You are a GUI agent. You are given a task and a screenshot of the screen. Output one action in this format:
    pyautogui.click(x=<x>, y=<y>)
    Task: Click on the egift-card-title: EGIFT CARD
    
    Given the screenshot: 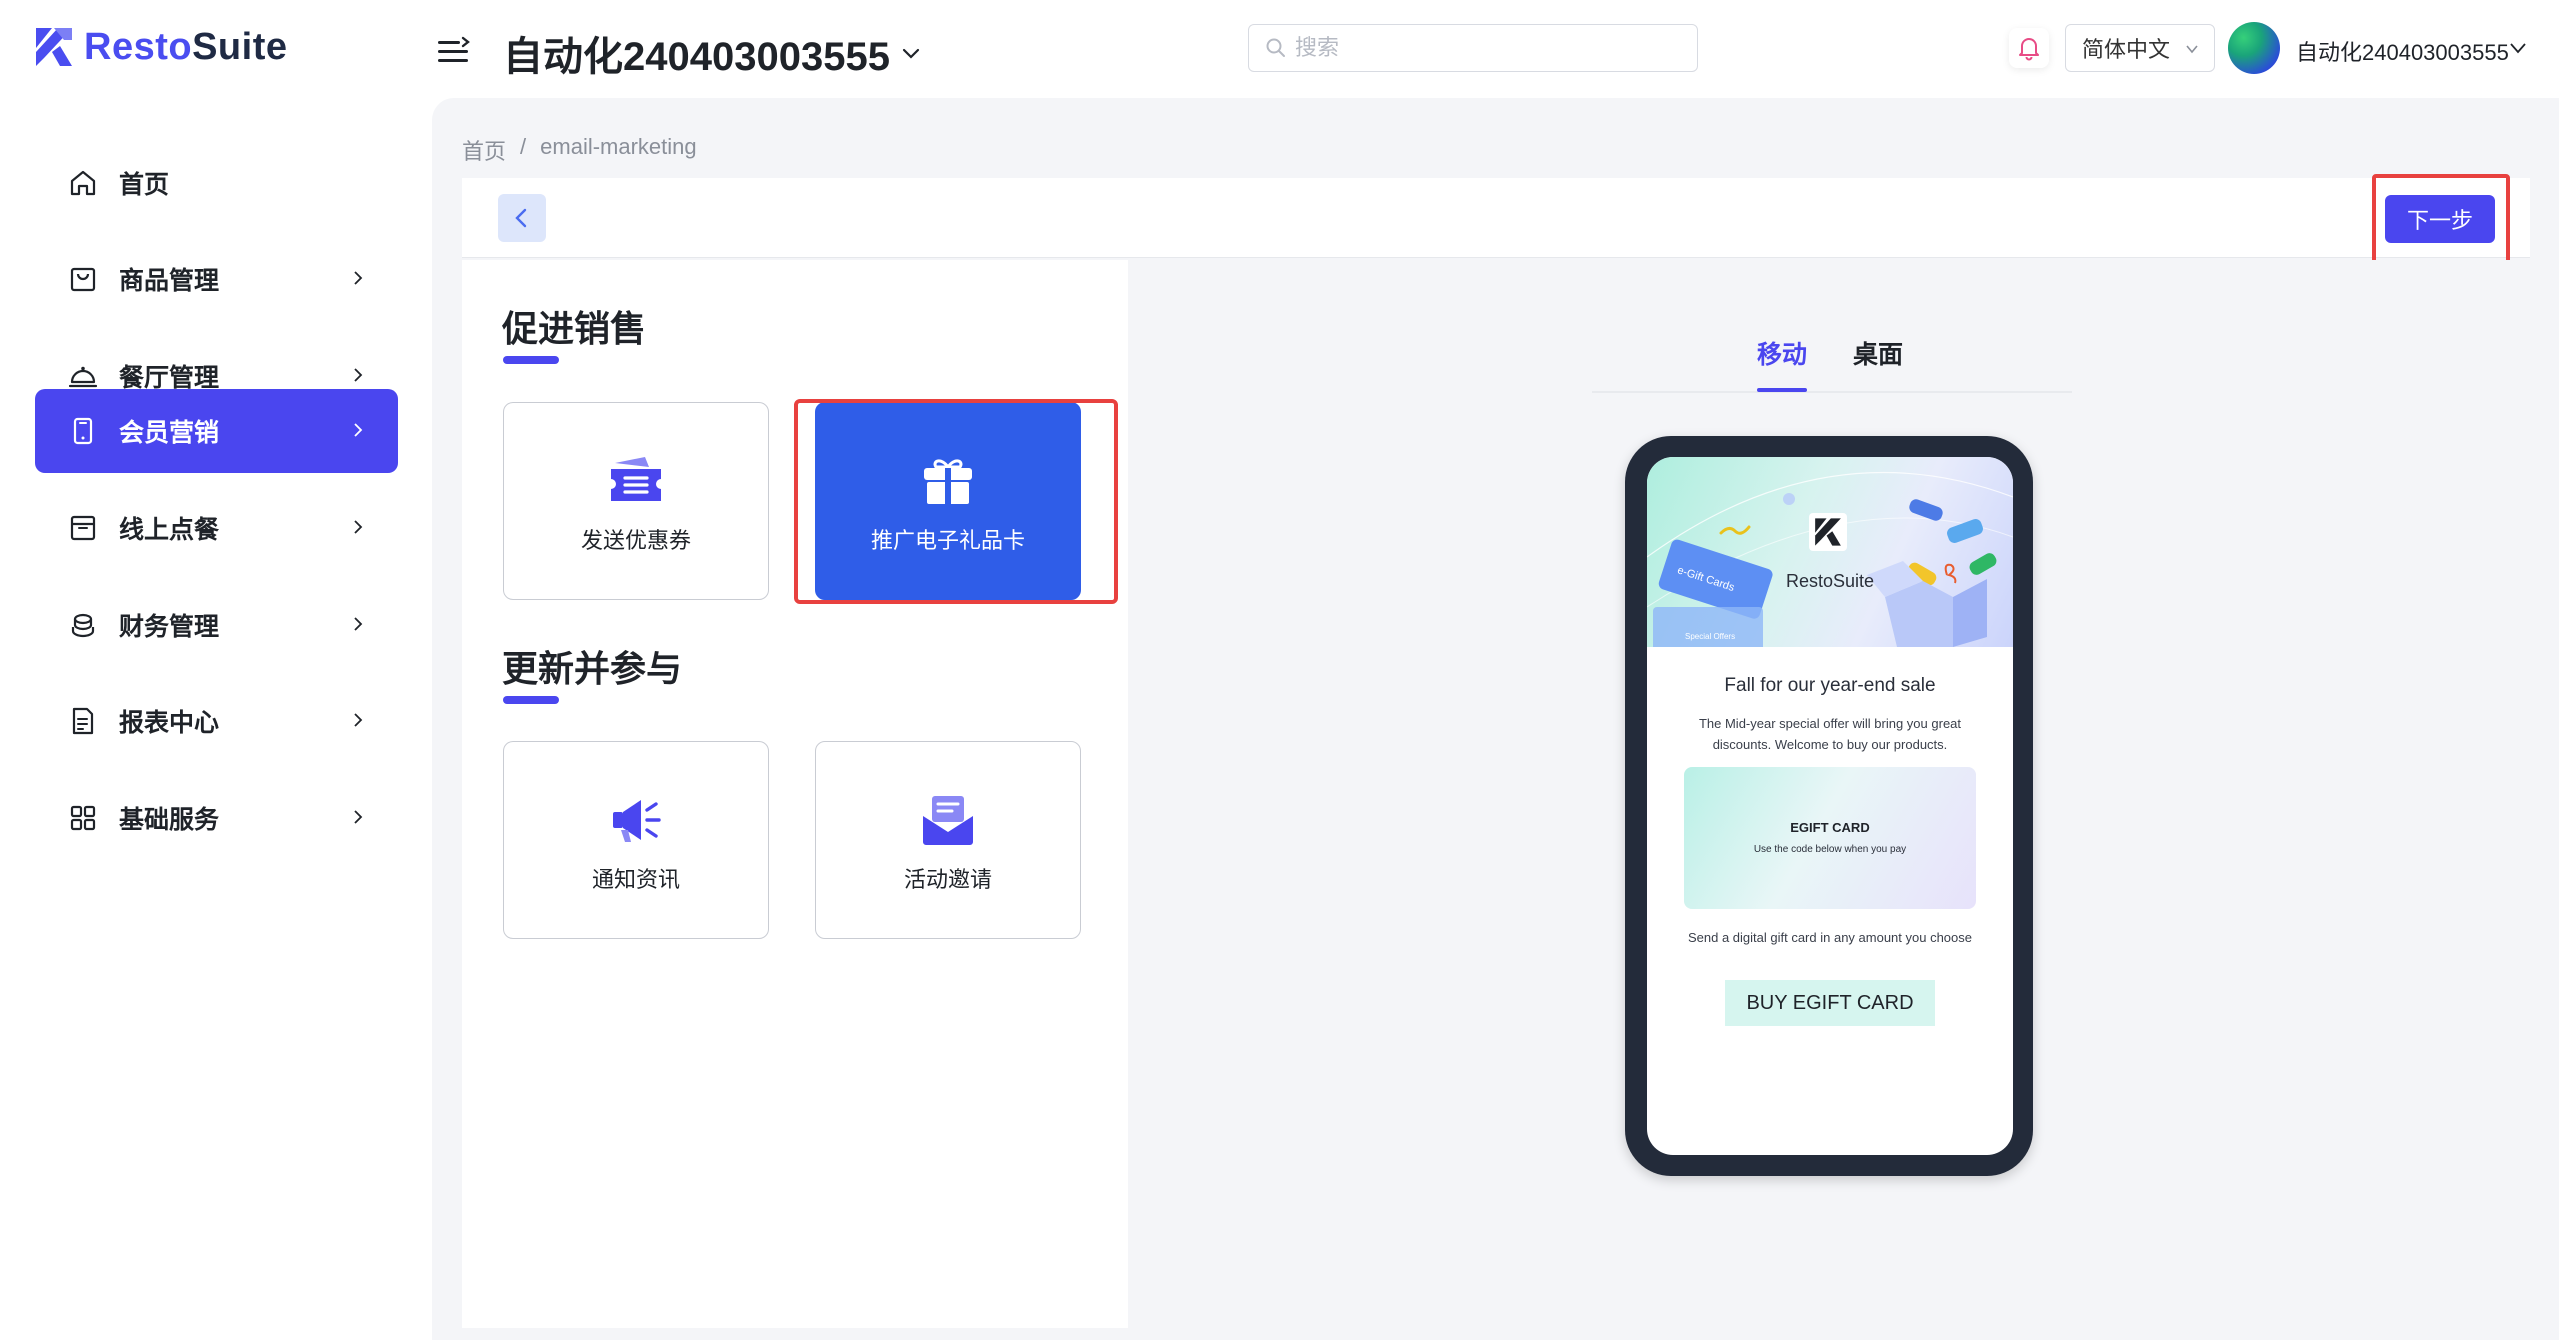 What is the action you would take?
    pyautogui.click(x=1830, y=827)
    